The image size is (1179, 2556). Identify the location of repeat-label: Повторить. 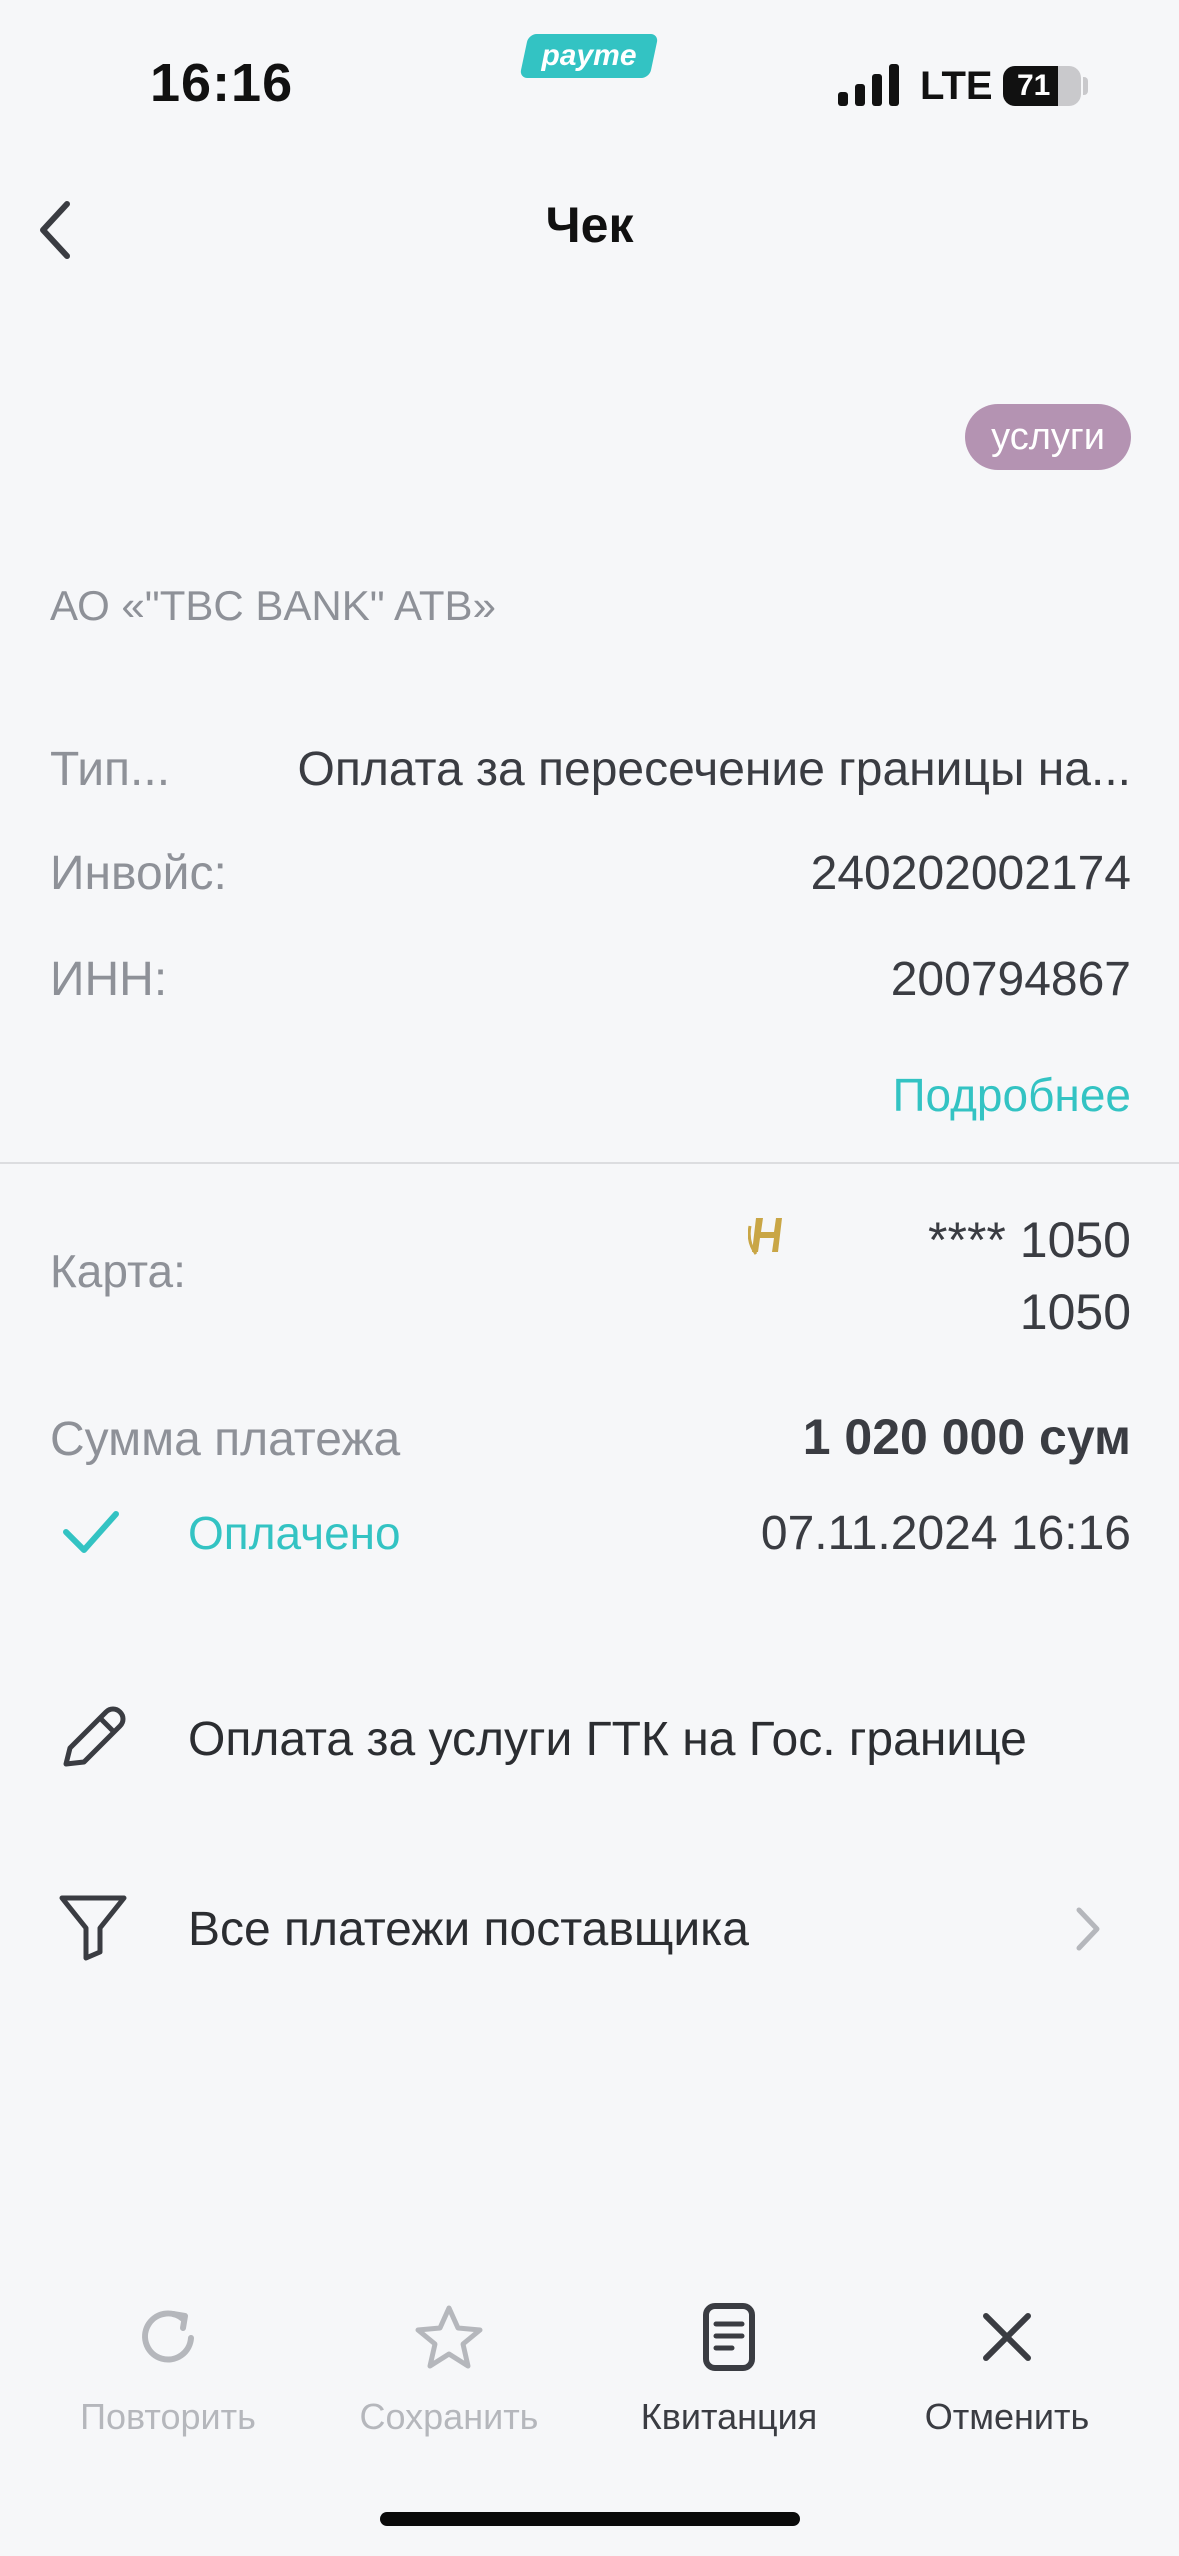
(168, 2416).